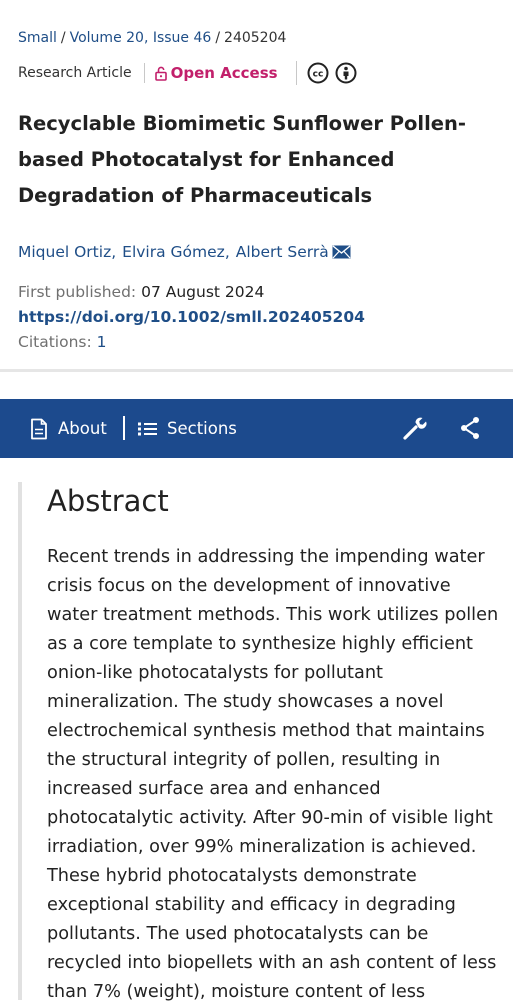  I want to click on about-label: About, so click(82, 428).